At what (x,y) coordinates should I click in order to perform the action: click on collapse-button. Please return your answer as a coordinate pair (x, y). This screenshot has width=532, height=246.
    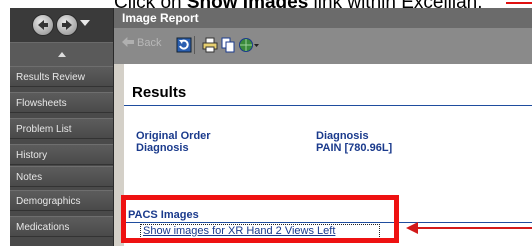
    Looking at the image, I should click on (61, 54).